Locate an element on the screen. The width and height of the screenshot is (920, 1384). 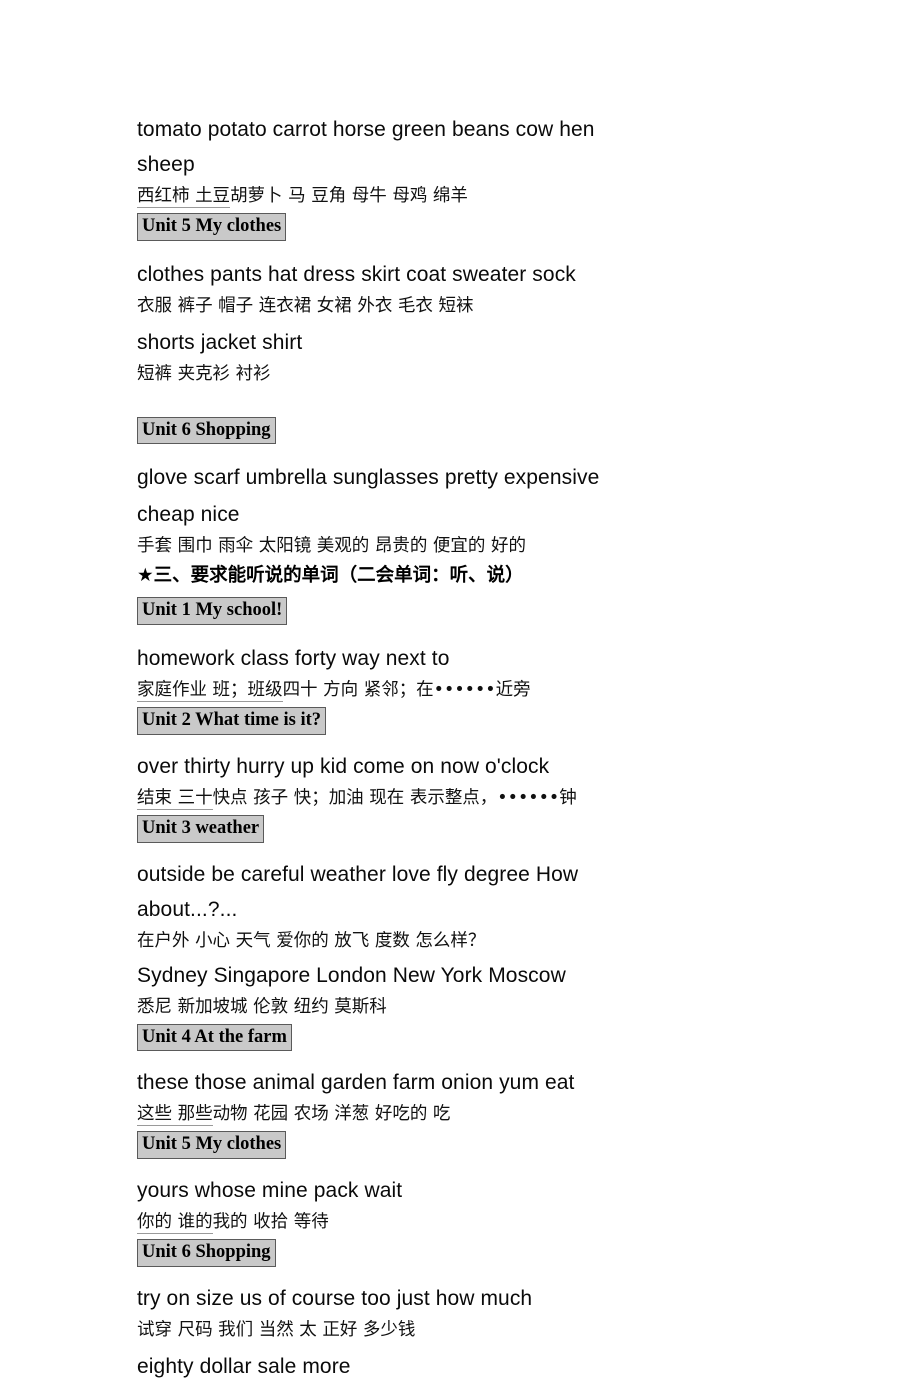
unit-heading-wrap-1: Unit 1 My school! is located at coordinates (463, 611).